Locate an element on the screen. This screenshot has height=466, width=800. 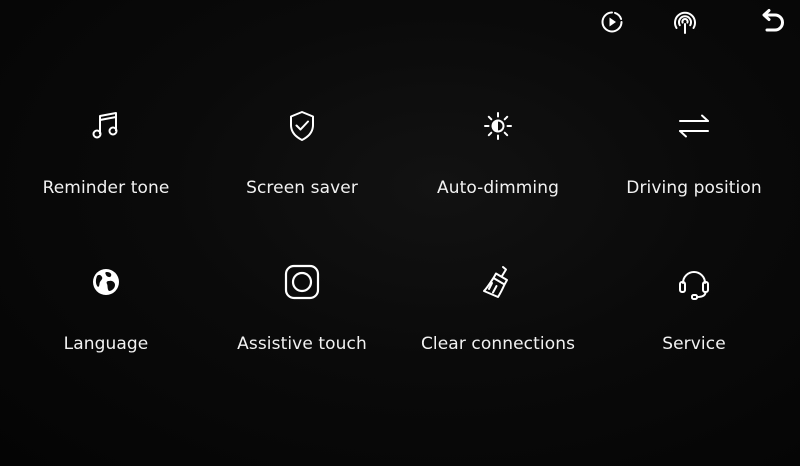
play-circle-icon is located at coordinates (612, 22).